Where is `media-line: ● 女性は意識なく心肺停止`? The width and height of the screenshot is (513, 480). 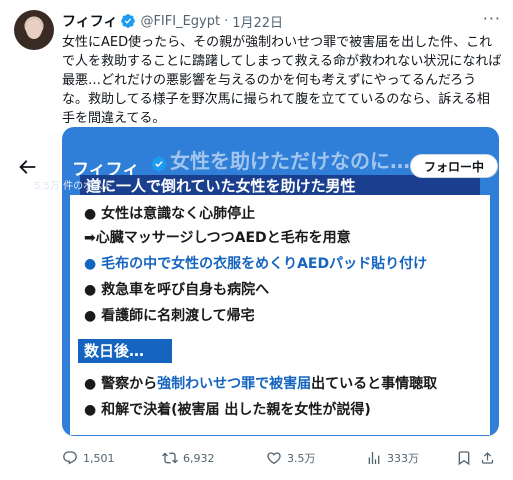
media-line: ● 女性は意識なく心肺停止 is located at coordinates (170, 214).